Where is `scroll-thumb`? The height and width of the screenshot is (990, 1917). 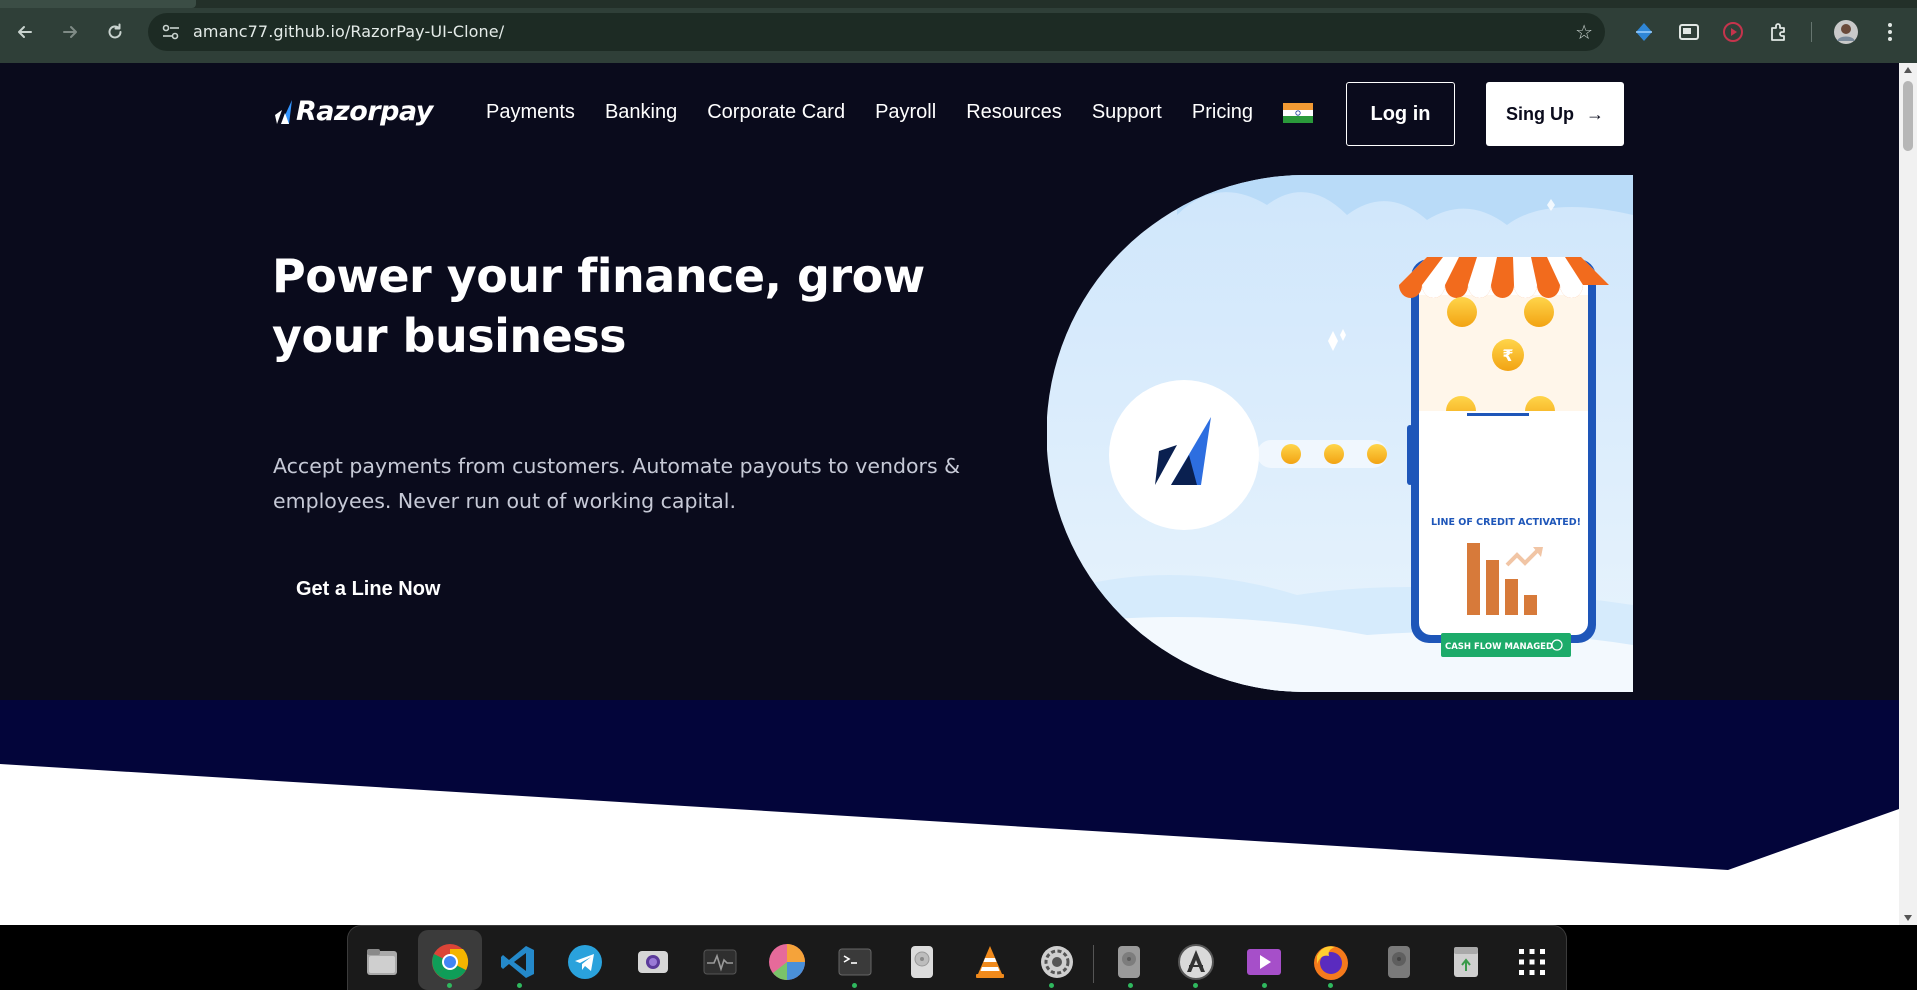
scroll-thumb is located at coordinates (1908, 116).